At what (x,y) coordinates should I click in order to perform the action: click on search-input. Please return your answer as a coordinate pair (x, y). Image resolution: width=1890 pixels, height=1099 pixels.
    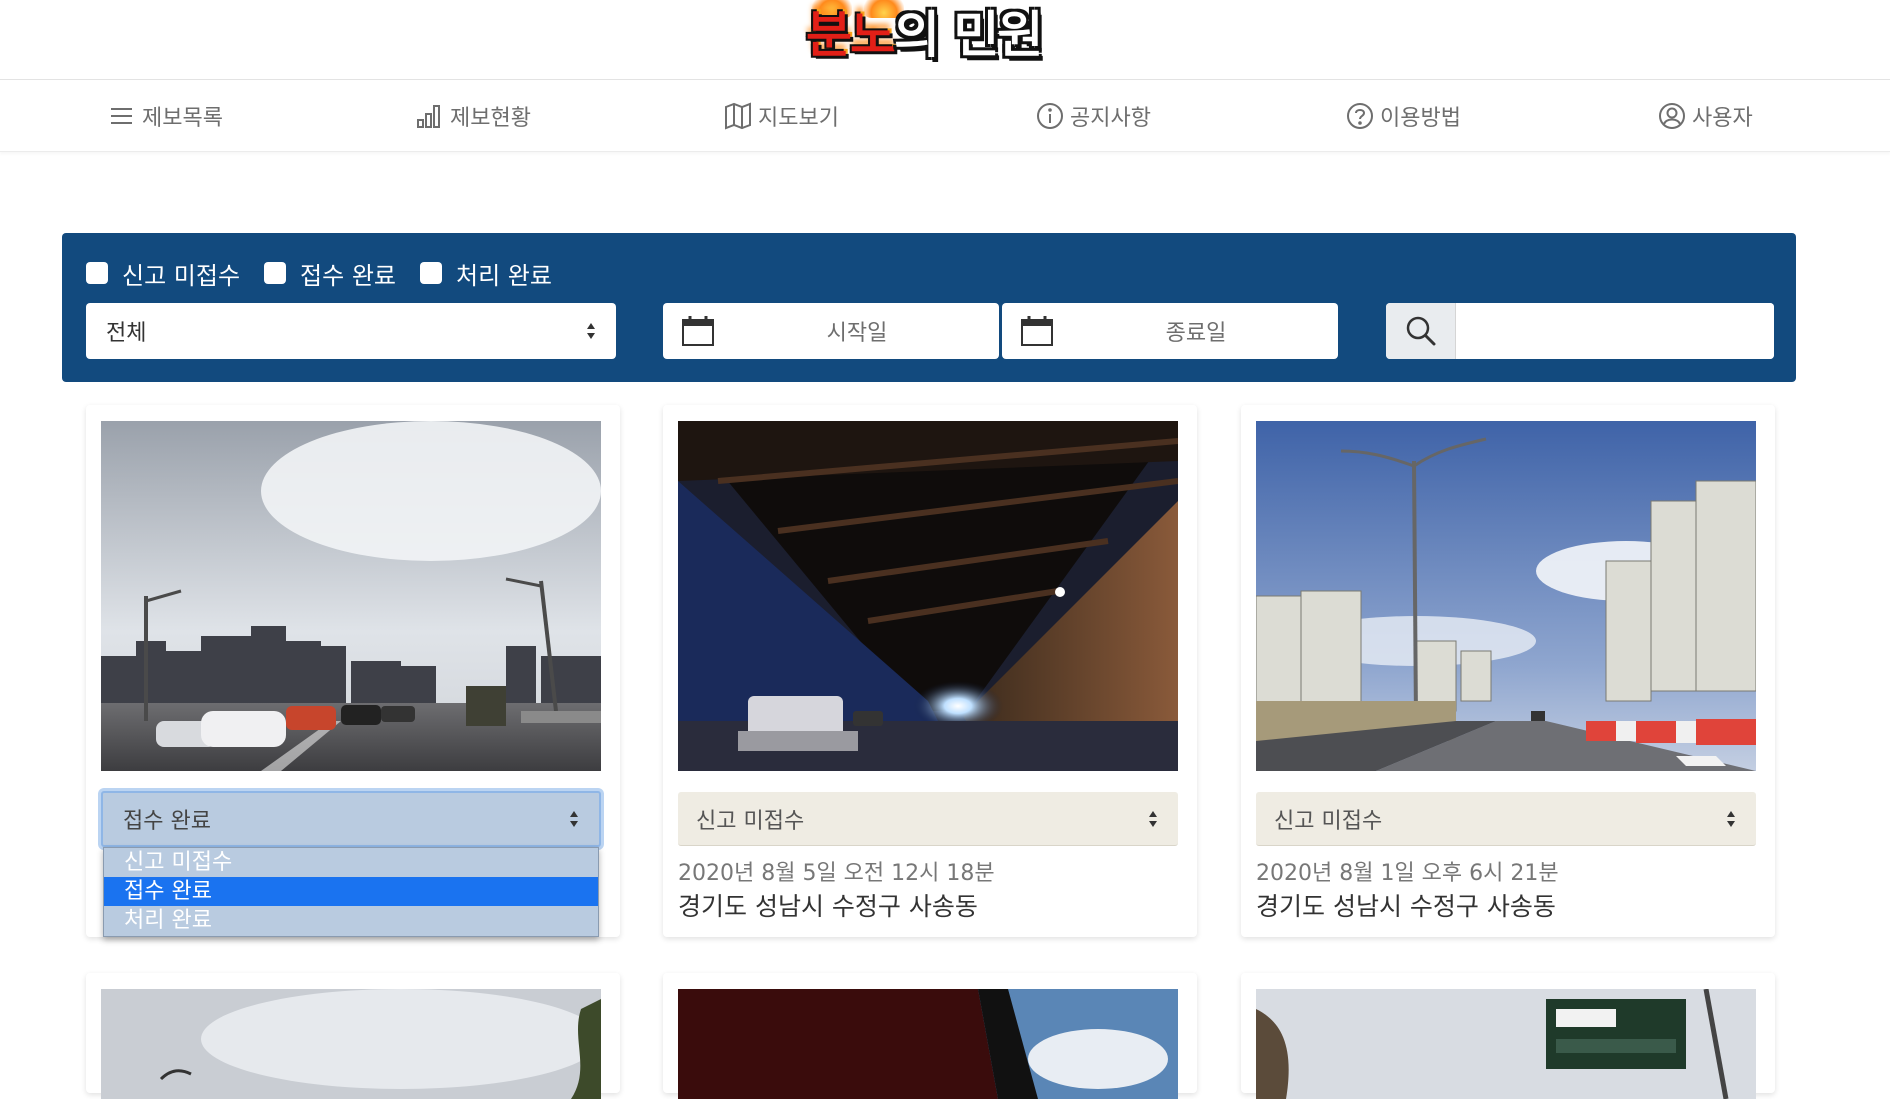
    Looking at the image, I should click on (1615, 331).